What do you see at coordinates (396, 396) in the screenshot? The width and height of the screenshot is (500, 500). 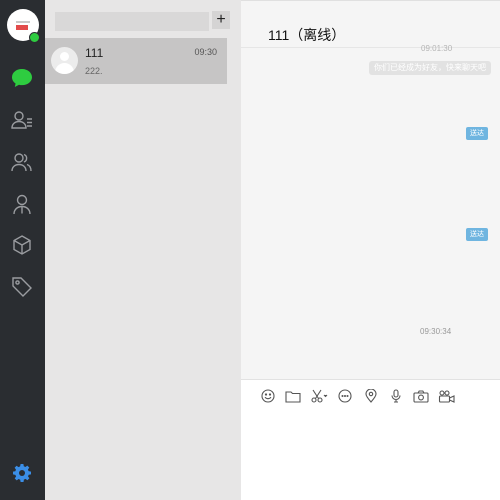 I see `microphone-icon` at bounding box center [396, 396].